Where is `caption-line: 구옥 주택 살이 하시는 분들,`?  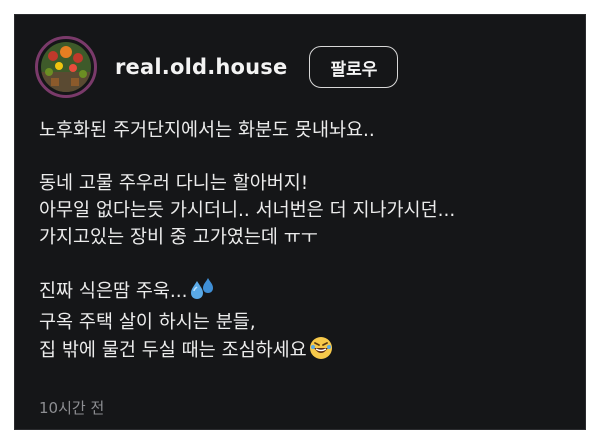
caption-line: 구옥 주택 살이 하시는 분들, is located at coordinates (147, 322).